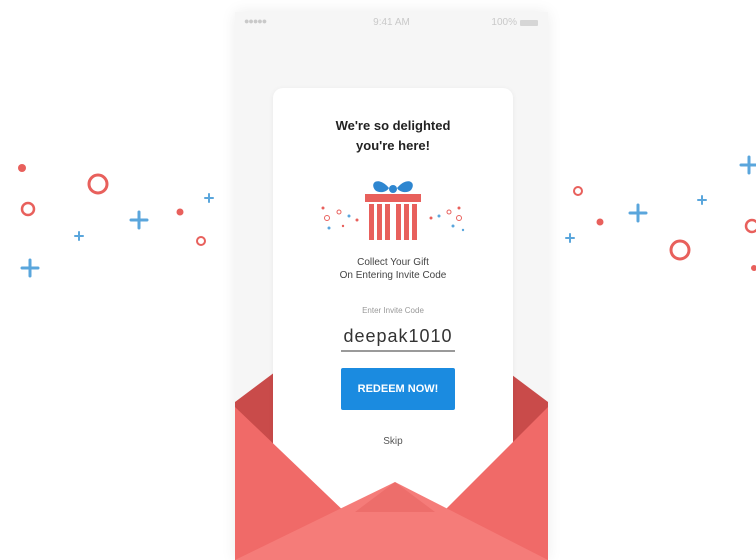 The height and width of the screenshot is (560, 756). What do you see at coordinates (391, 483) in the screenshot?
I see `envelope-front` at bounding box center [391, 483].